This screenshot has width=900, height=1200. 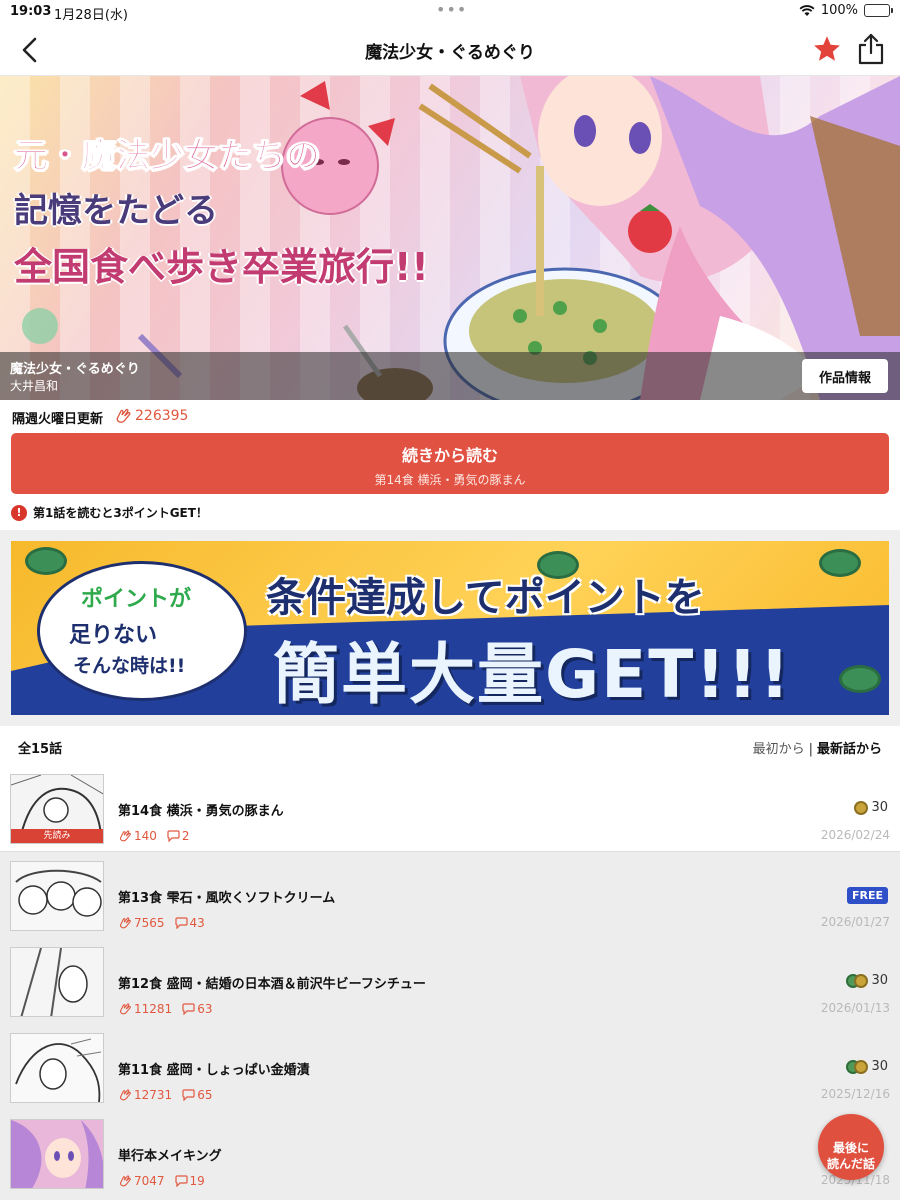 What do you see at coordinates (31, 11) in the screenshot?
I see `status-time: 19:03` at bounding box center [31, 11].